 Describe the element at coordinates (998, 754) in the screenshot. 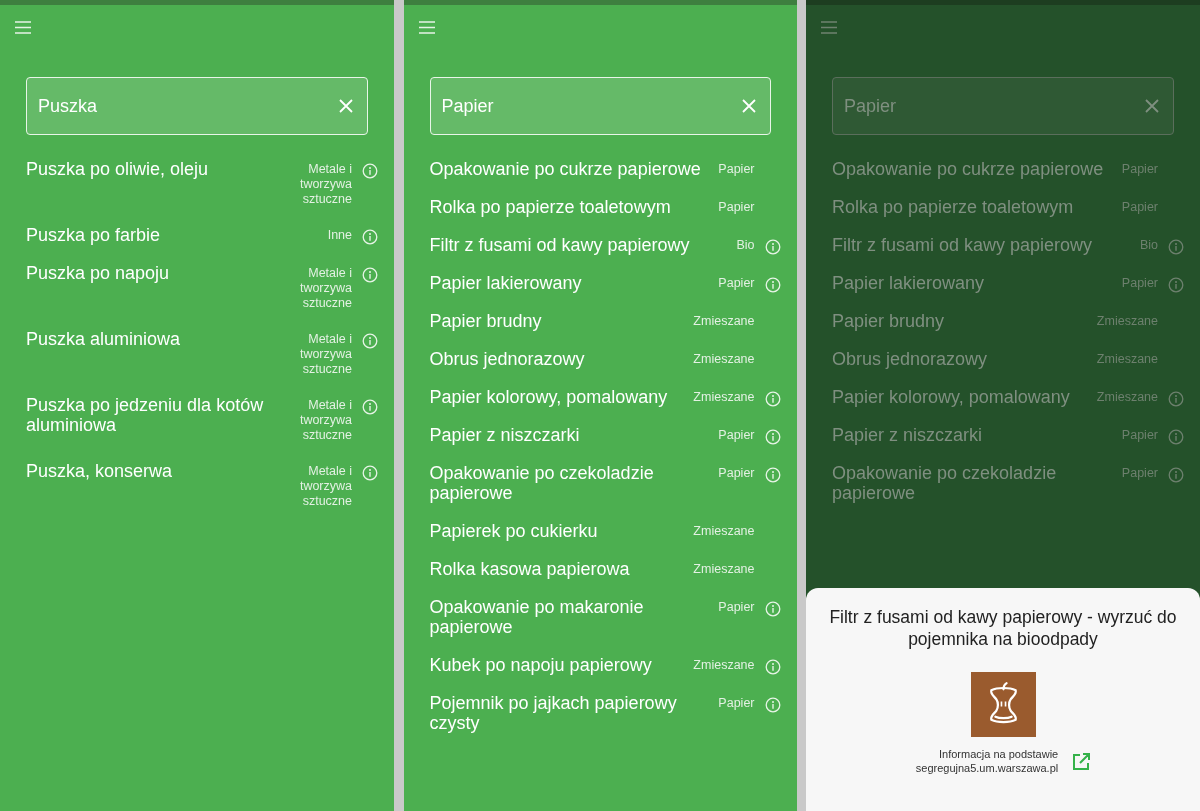

I see `source-label: Informacja na podstawie` at that location.